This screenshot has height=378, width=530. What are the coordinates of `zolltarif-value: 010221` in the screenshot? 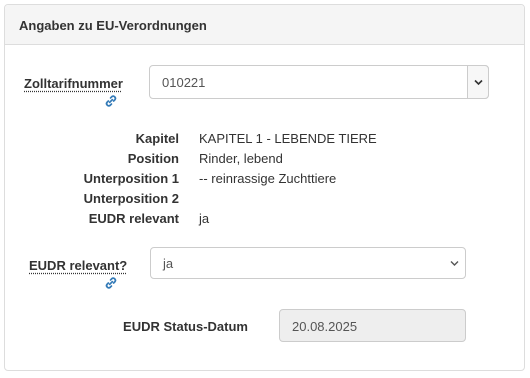 It's located at (184, 82).